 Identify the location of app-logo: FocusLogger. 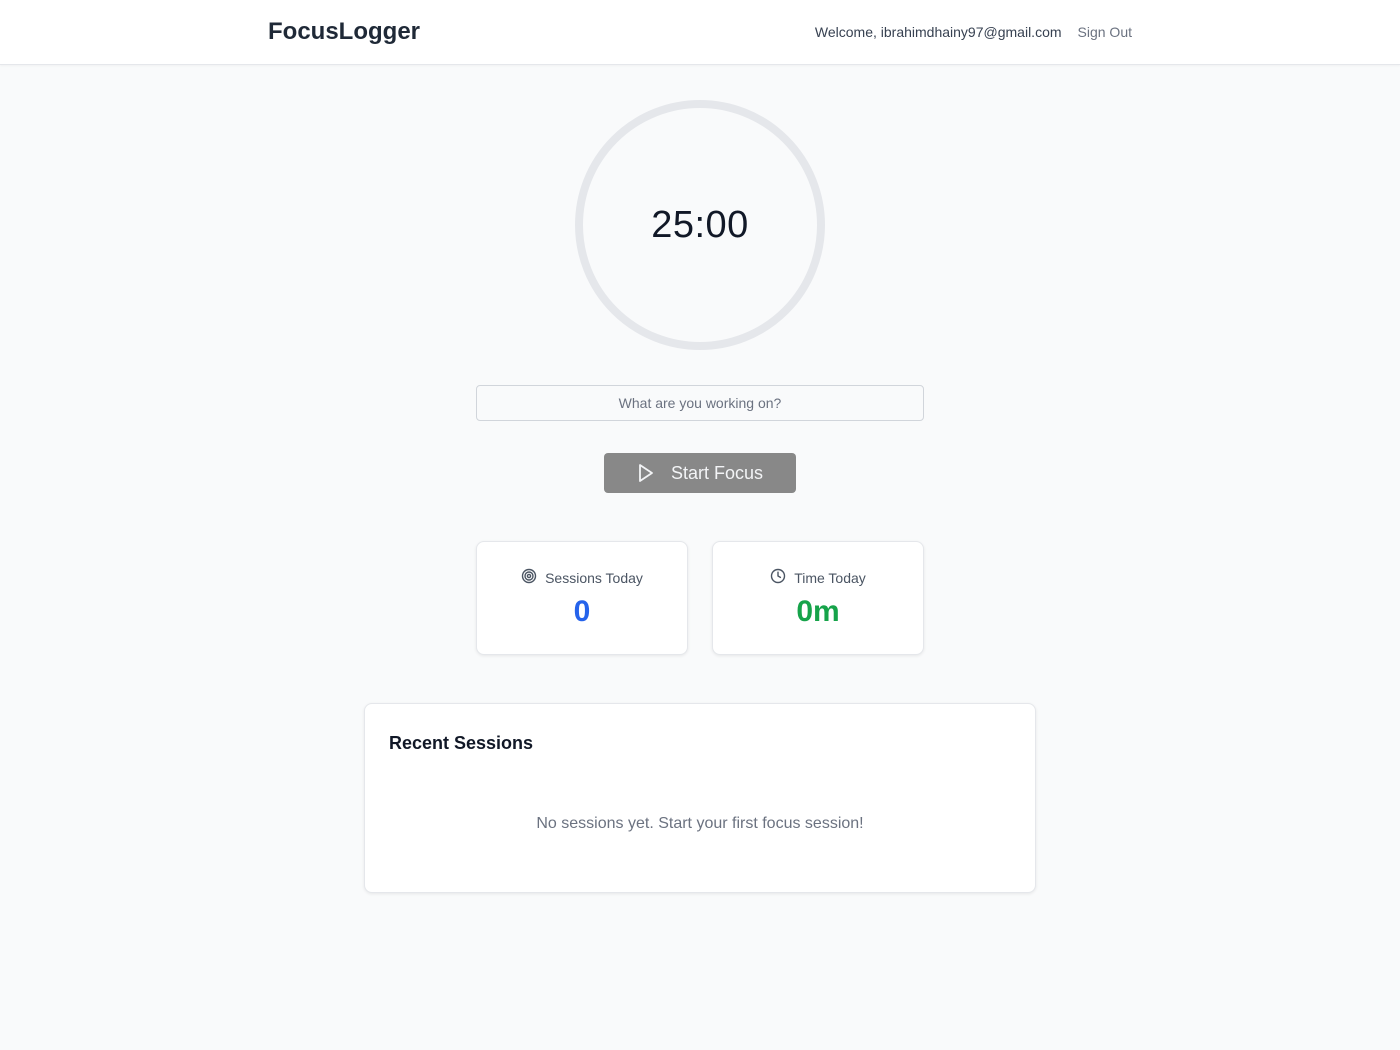
(344, 31).